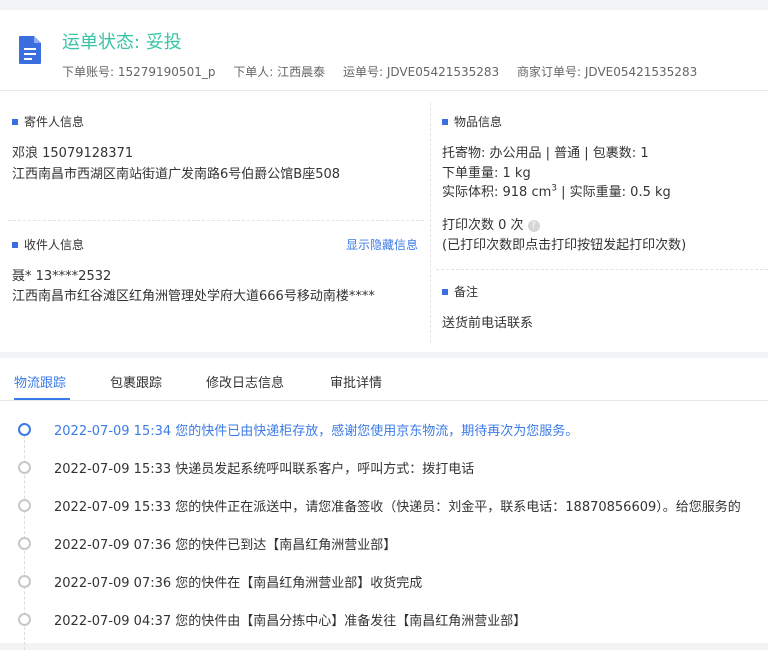 The image size is (768, 650). What do you see at coordinates (225, 545) in the screenshot?
I see `timeline-item-text: 2022-07-09 07:36 您的快件已到达【南昌红角洲营业部】` at bounding box center [225, 545].